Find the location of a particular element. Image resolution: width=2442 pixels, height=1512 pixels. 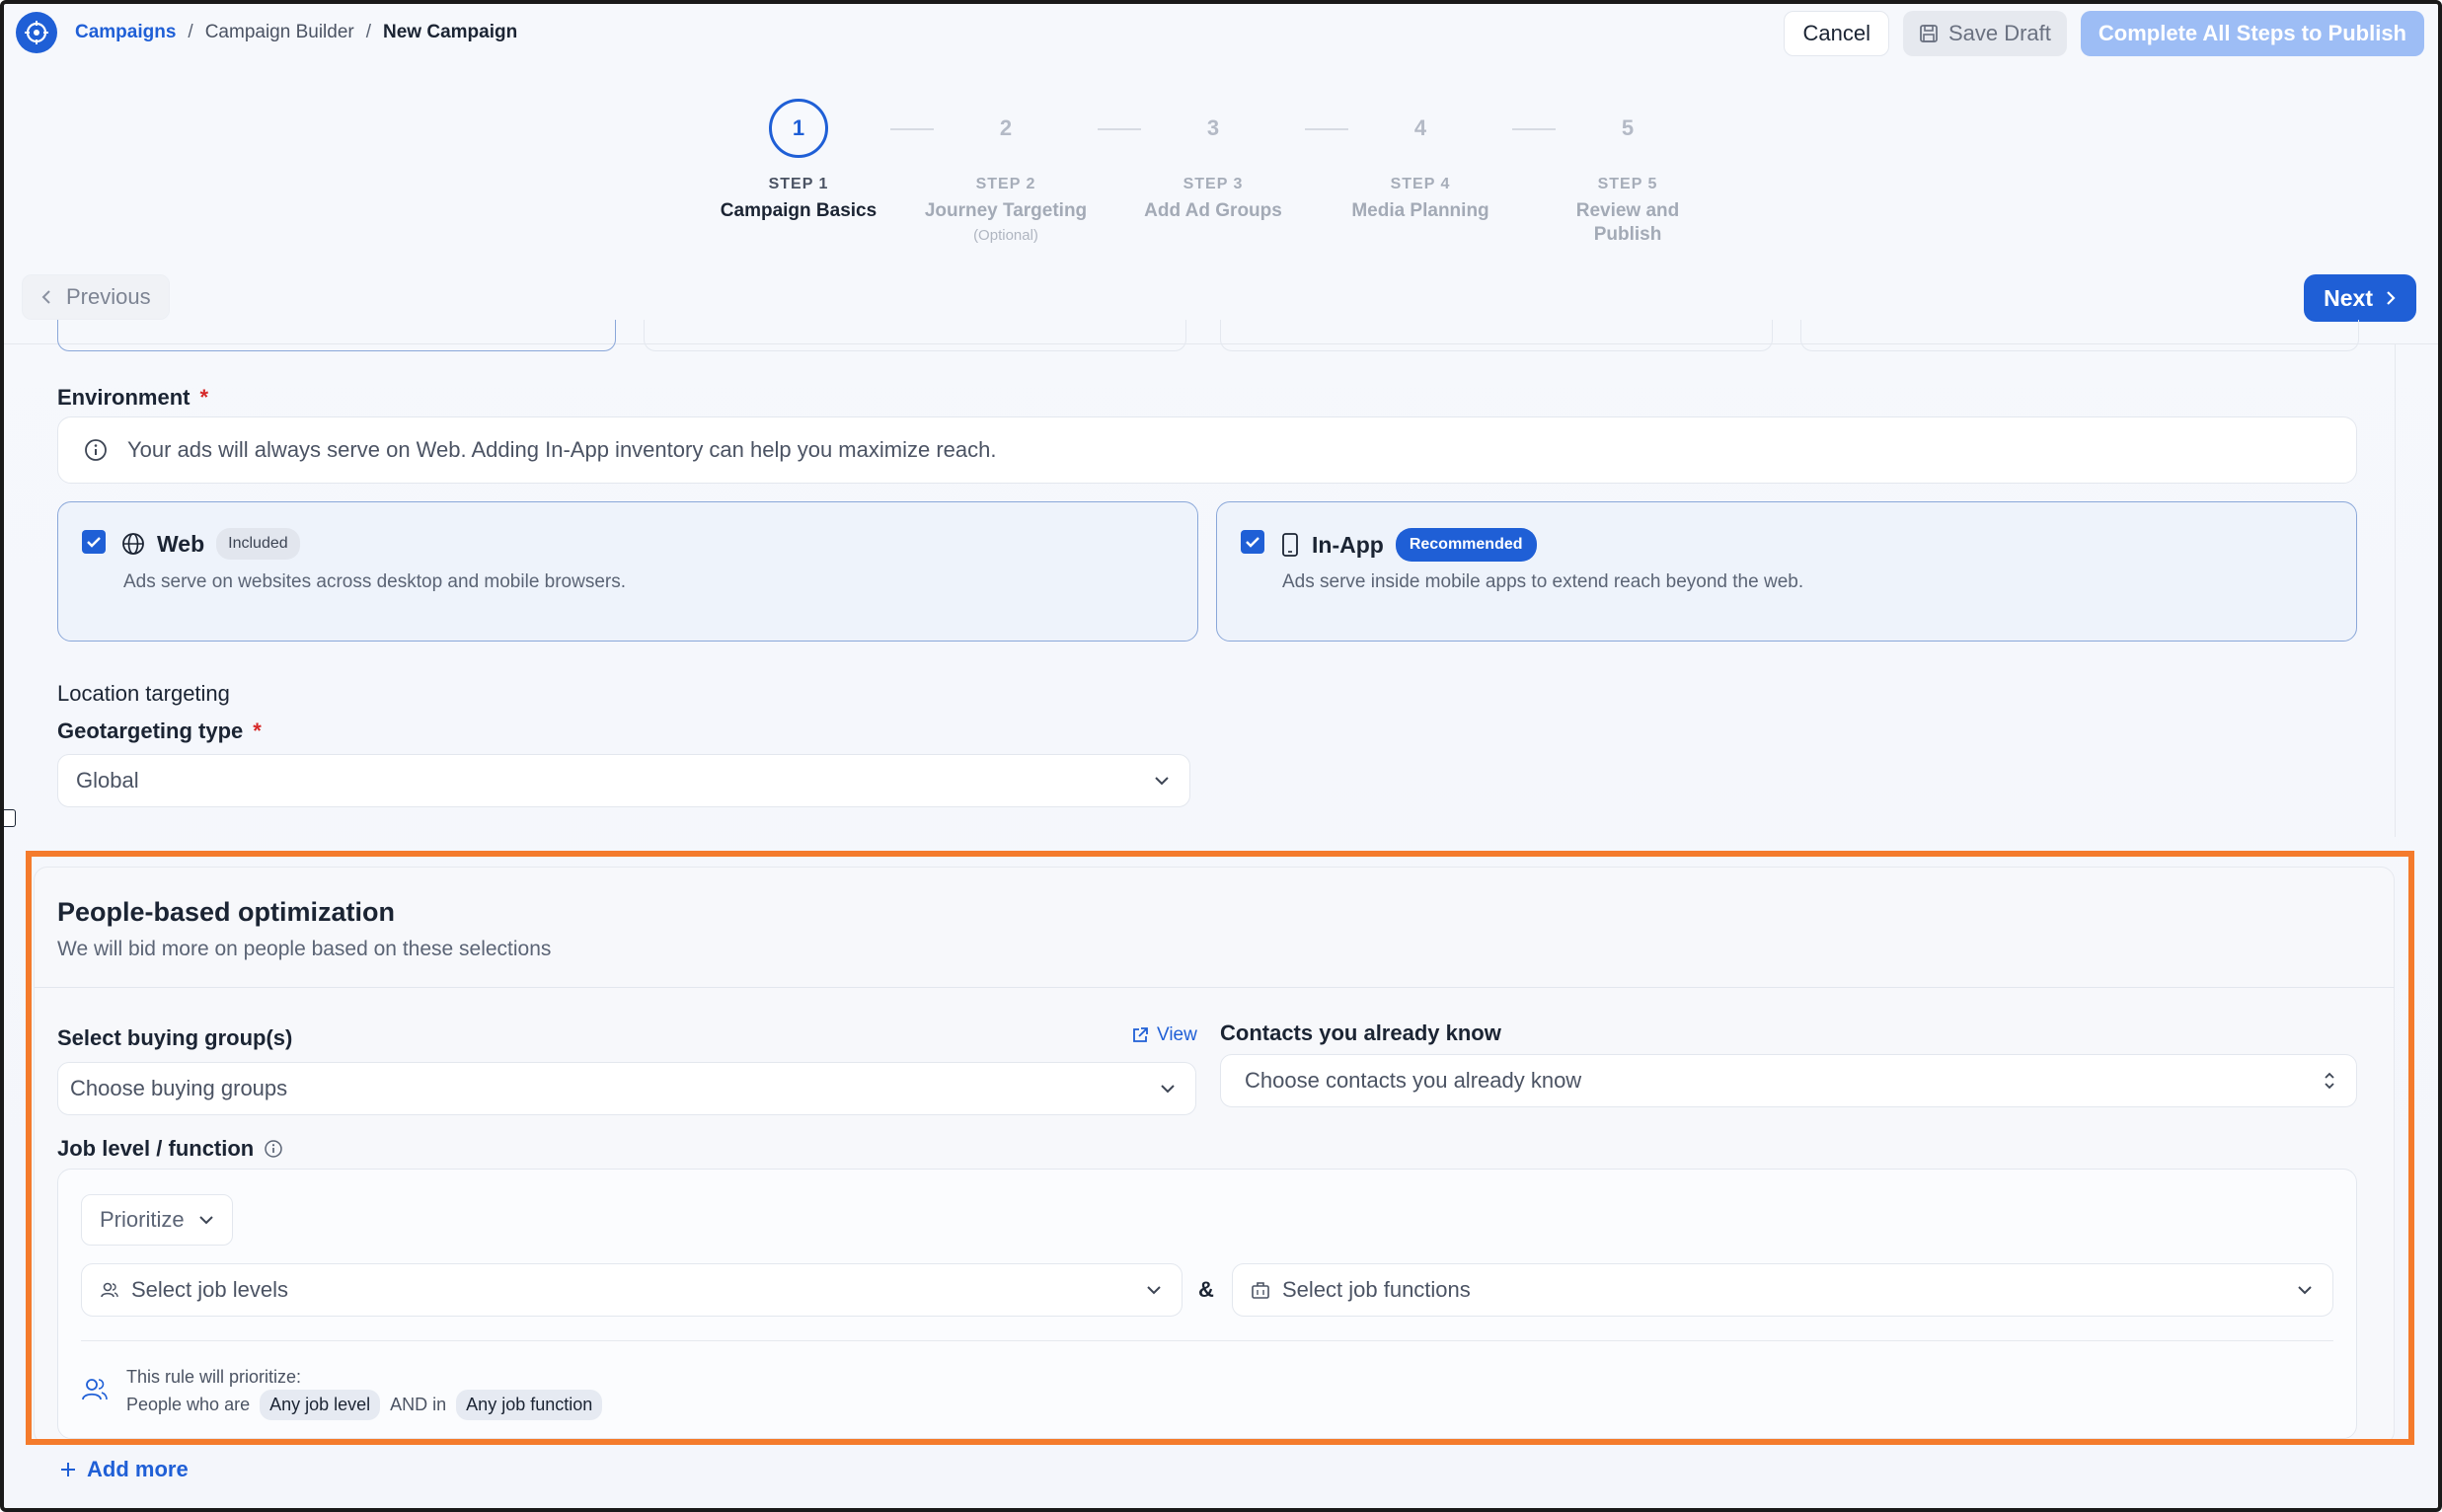

add-more-label: Add more is located at coordinates (138, 1469).